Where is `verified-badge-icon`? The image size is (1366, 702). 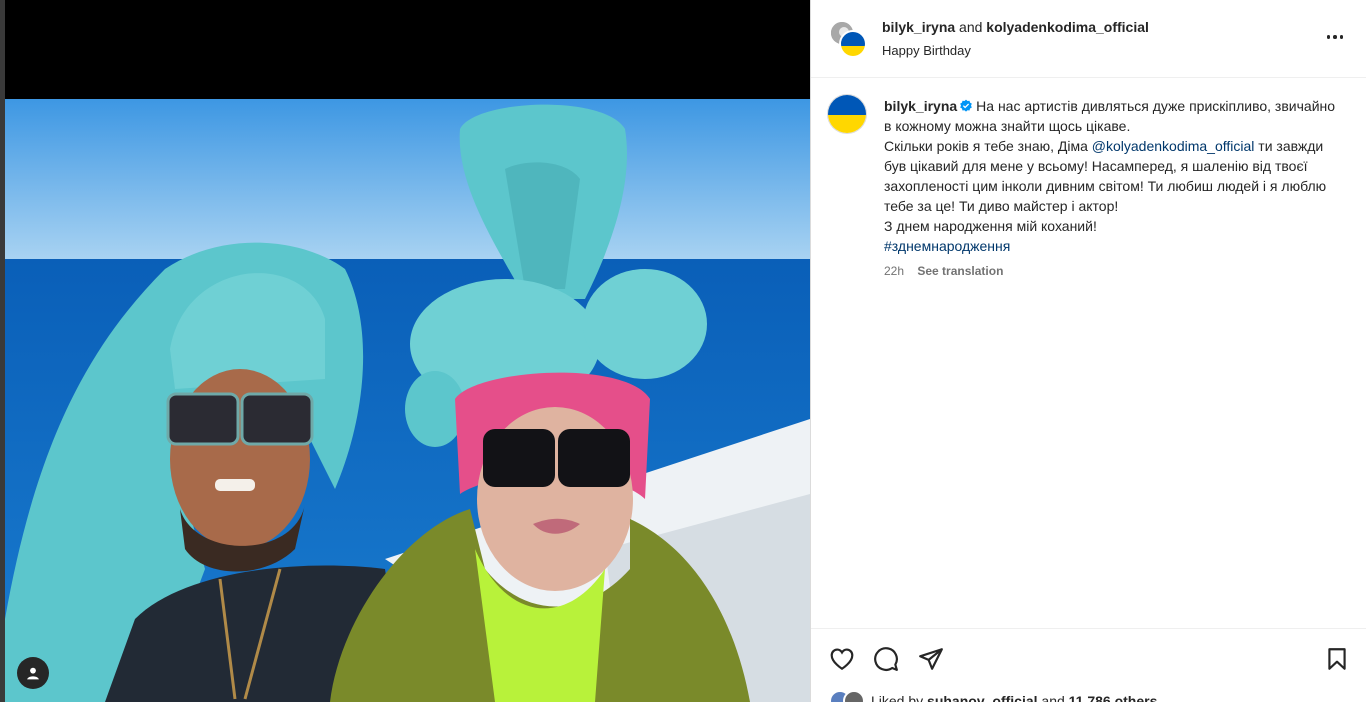
verified-badge-icon is located at coordinates (966, 105).